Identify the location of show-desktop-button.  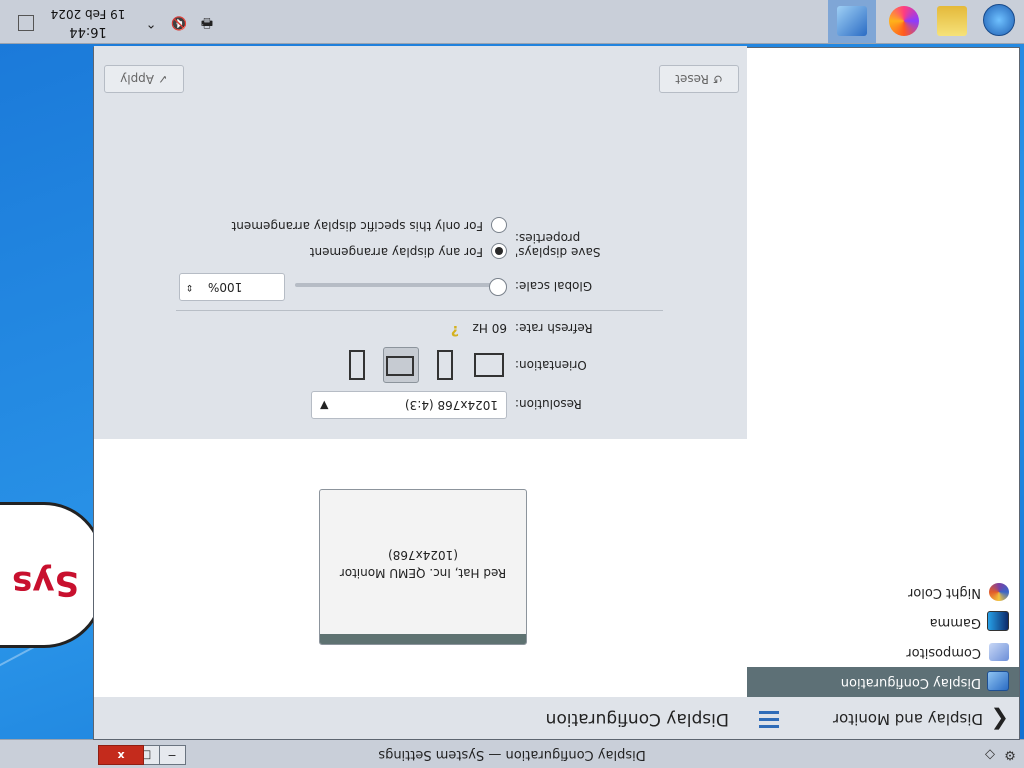
(26, 23).